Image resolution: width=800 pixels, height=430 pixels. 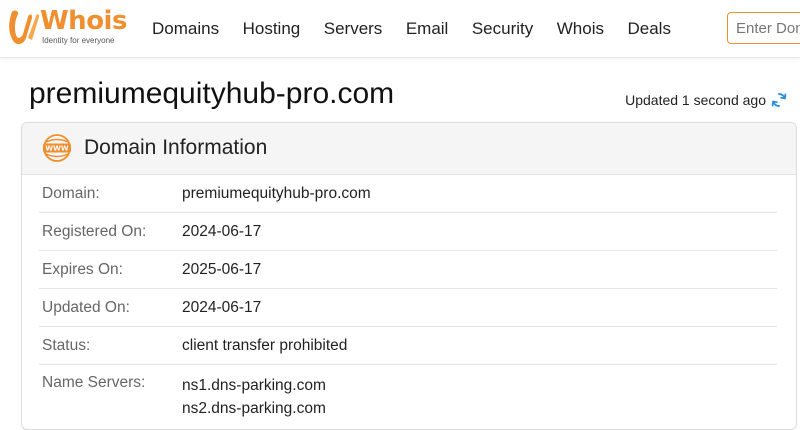 I want to click on name-server-list: ns1.dns-parking.com ns2.dns-parking.com, so click(x=254, y=397).